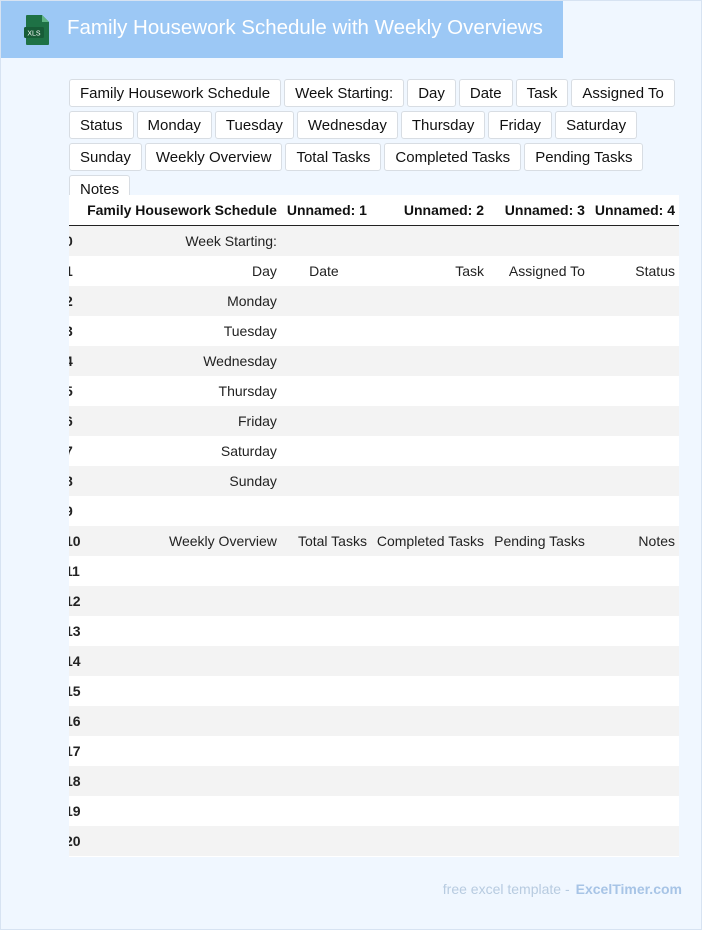 The image size is (702, 930). Describe the element at coordinates (542, 93) in the screenshot. I see `column-chip: Task` at that location.